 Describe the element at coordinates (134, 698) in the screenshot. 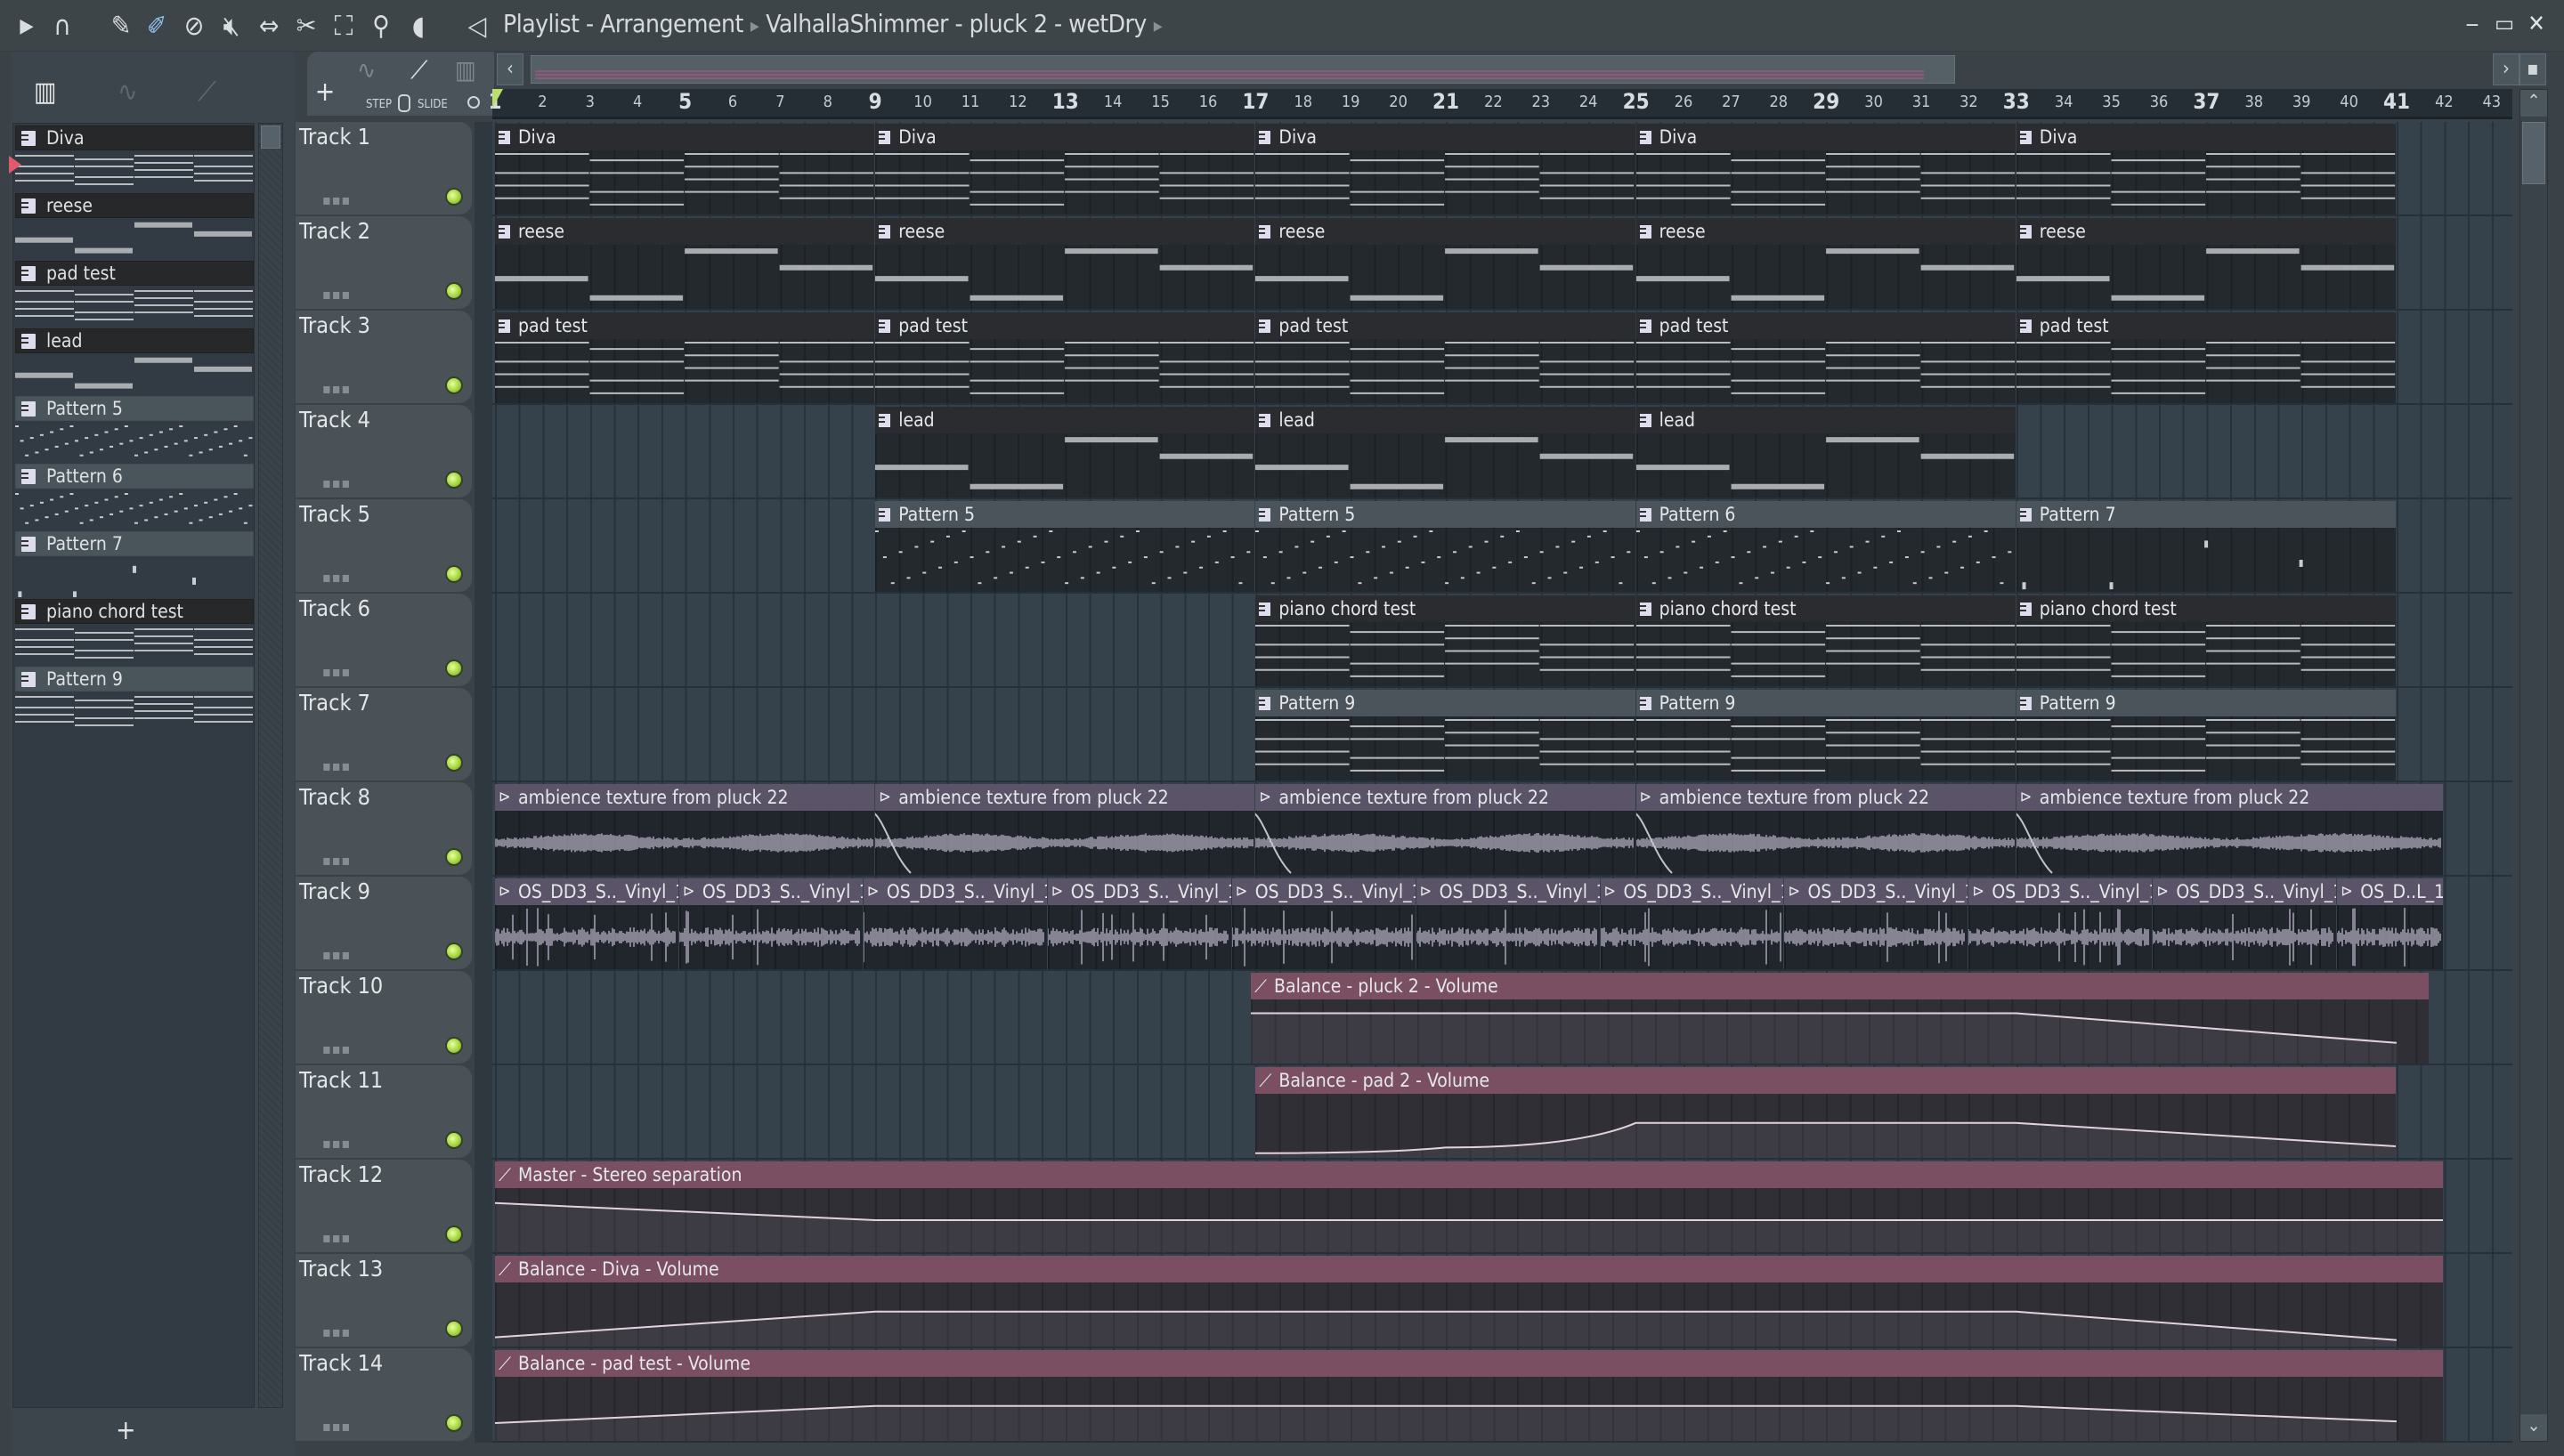

I see `picker-item: Pattern 9` at that location.